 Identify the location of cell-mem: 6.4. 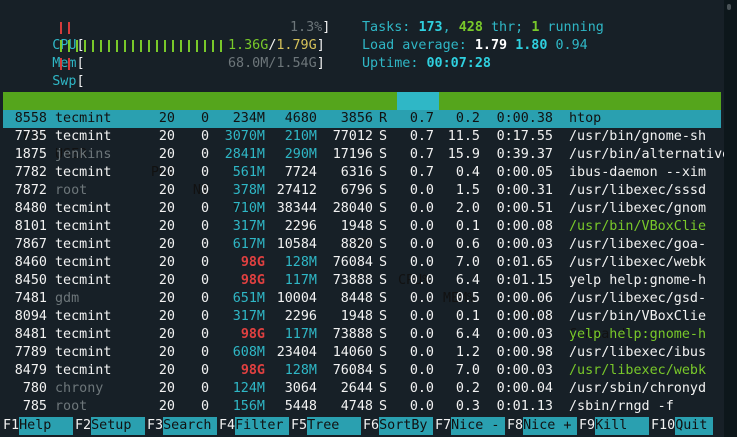
(467, 334).